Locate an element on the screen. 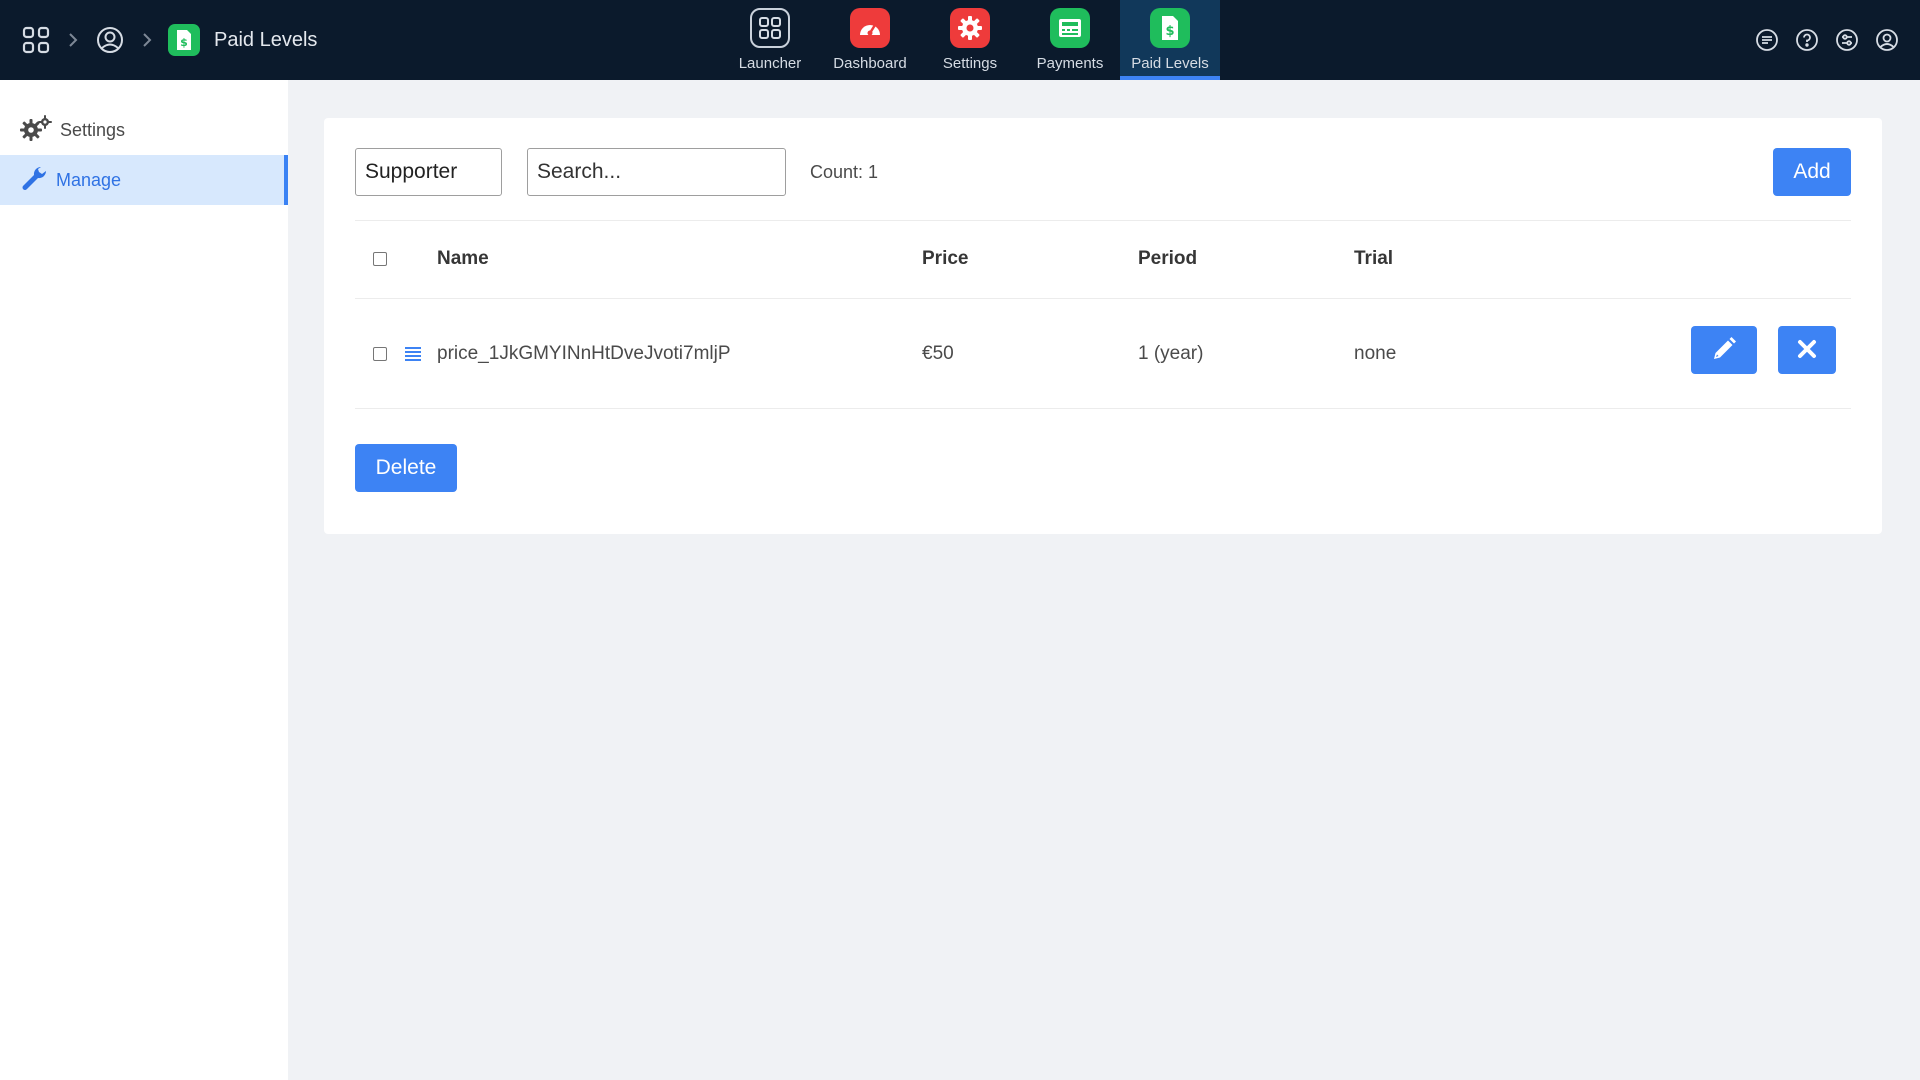 This screenshot has width=1920, height=1080. sidebar: Settings Manage is located at coordinates (144, 580).